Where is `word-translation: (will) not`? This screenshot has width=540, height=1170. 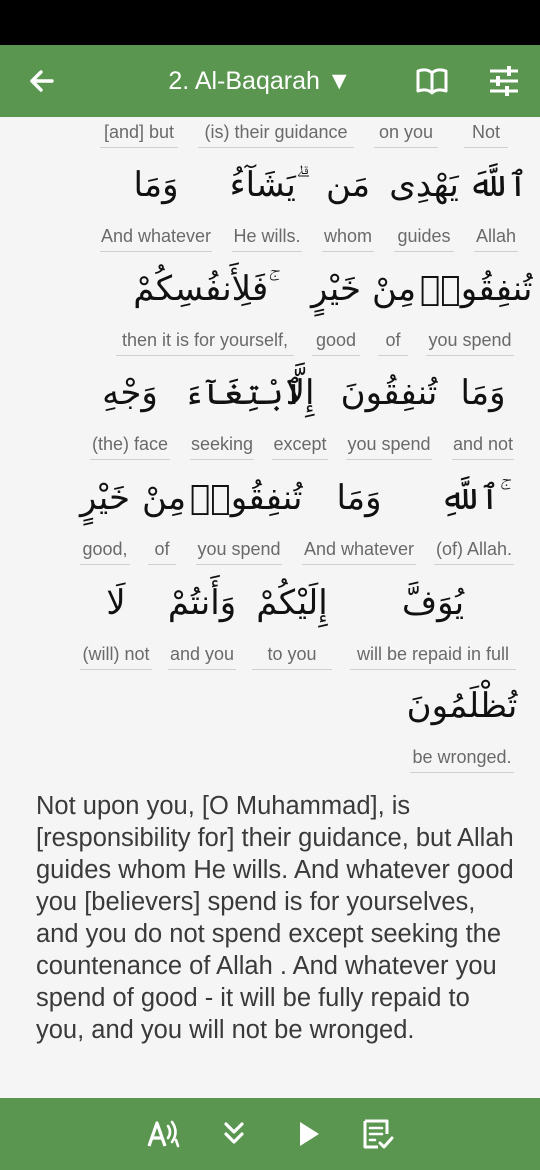
word-translation: (will) not is located at coordinates (116, 654).